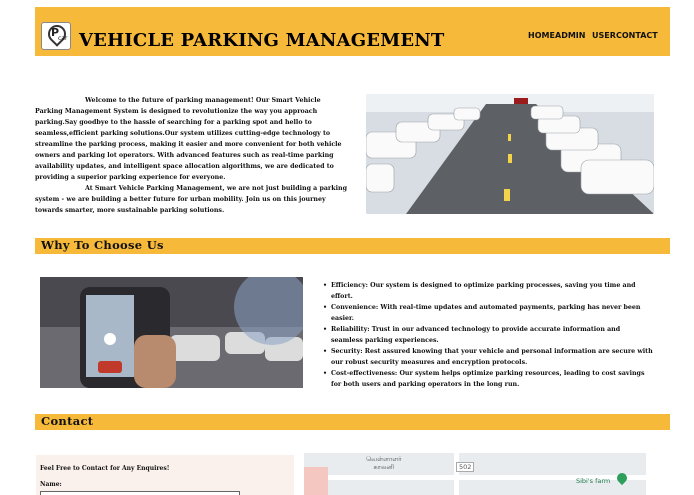  Describe the element at coordinates (105, 468) in the screenshot. I see `form-title: Feel Free to Contact for Any Enquires!` at that location.